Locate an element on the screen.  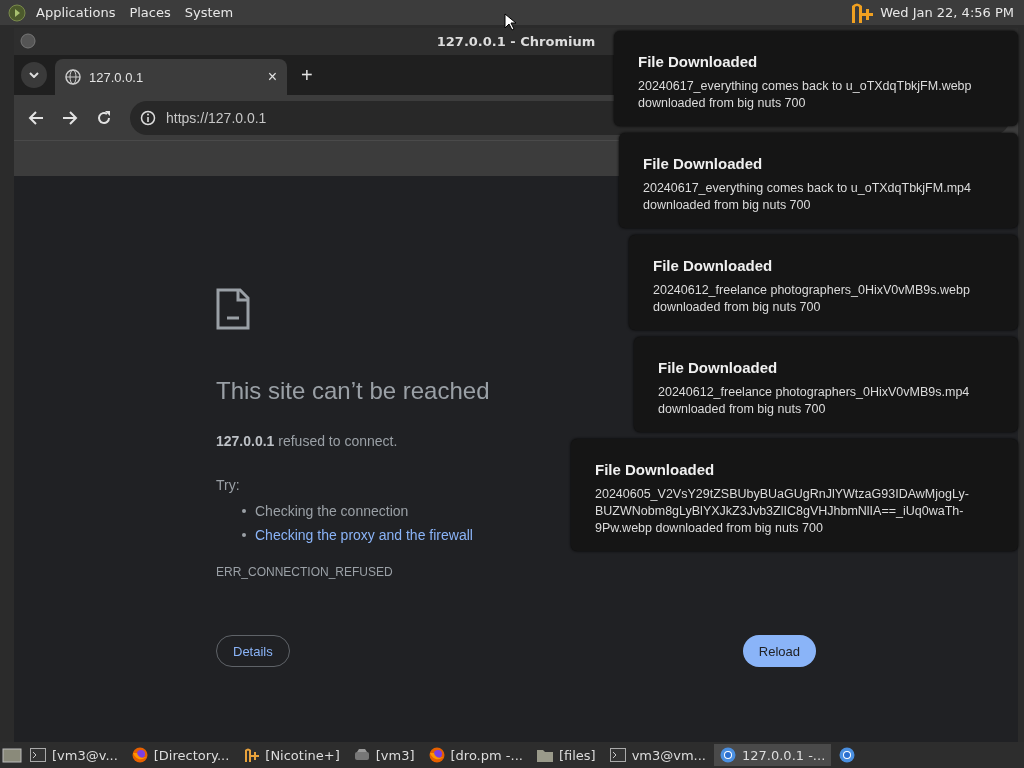
browser-tab: 127.0.0.1 × is located at coordinates (171, 77).